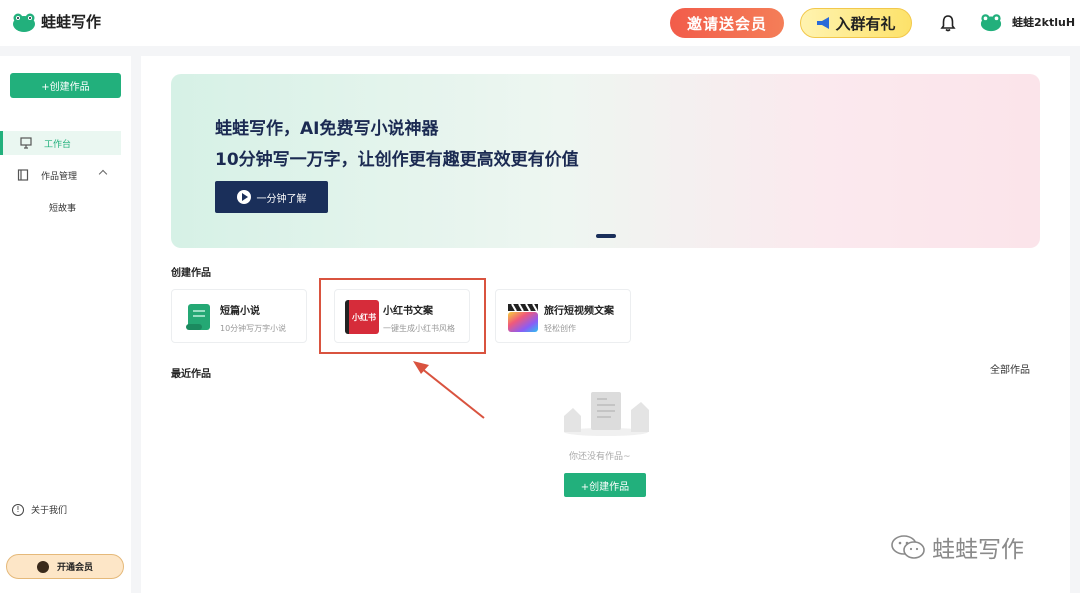 The image size is (1080, 593). I want to click on create-section-title: 创建作品, so click(191, 273).